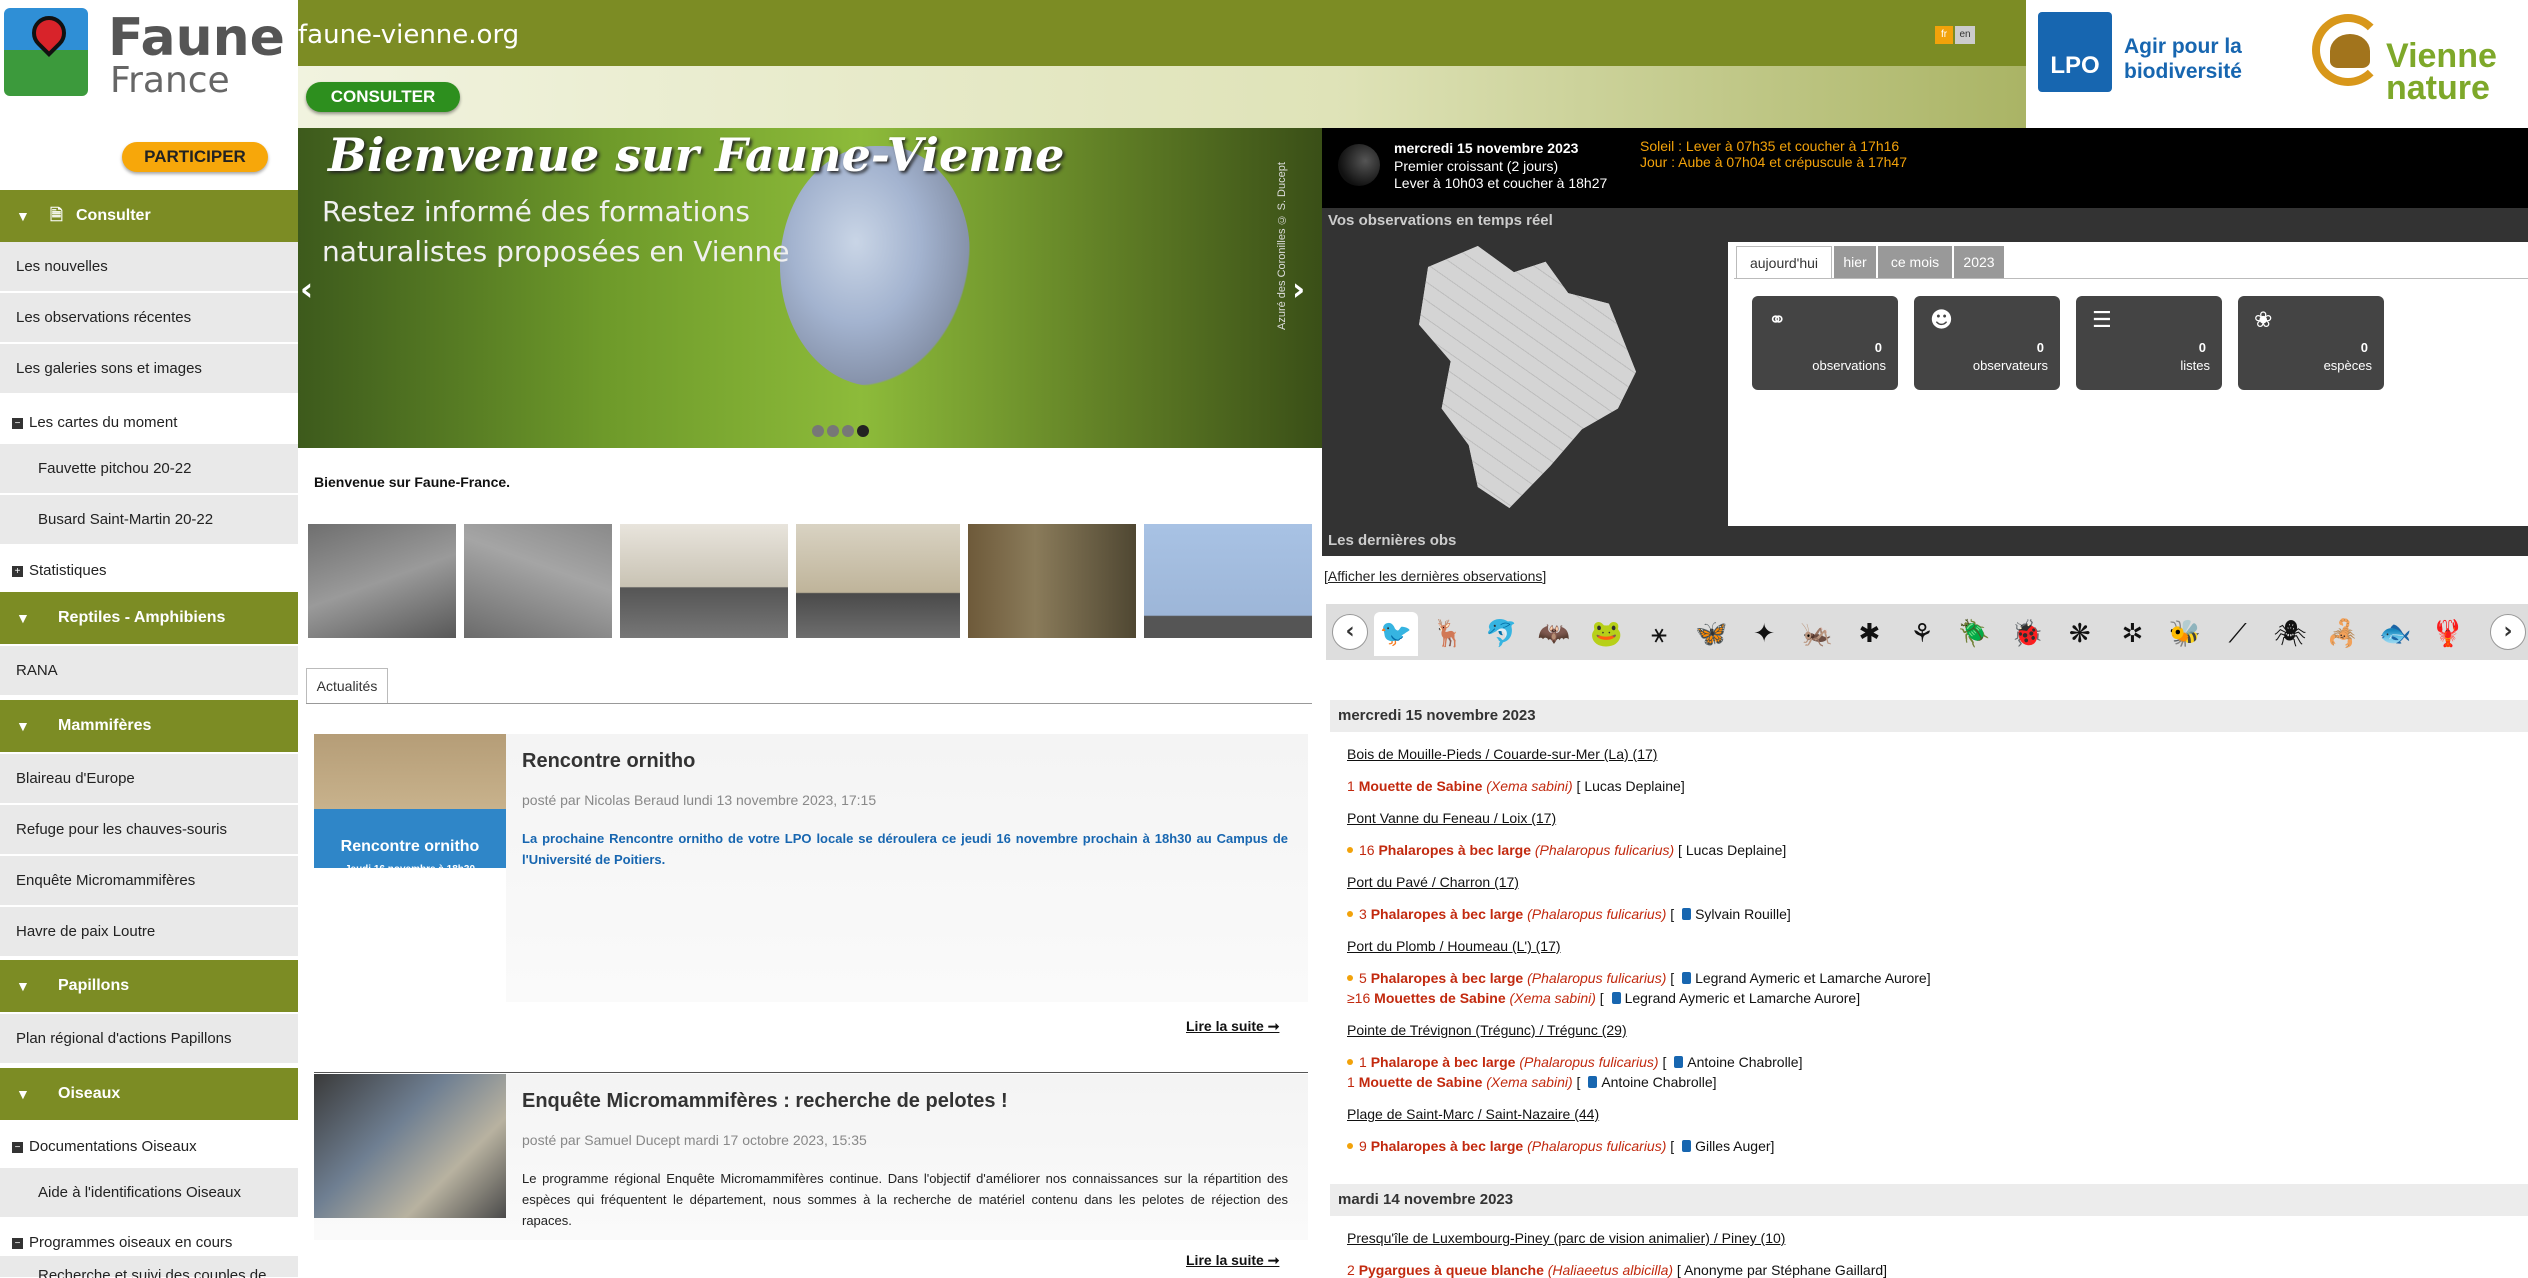  I want to click on obs-location-link: Plage de Saint-Marc / Saint-Nazaire (44), so click(1797, 1114).